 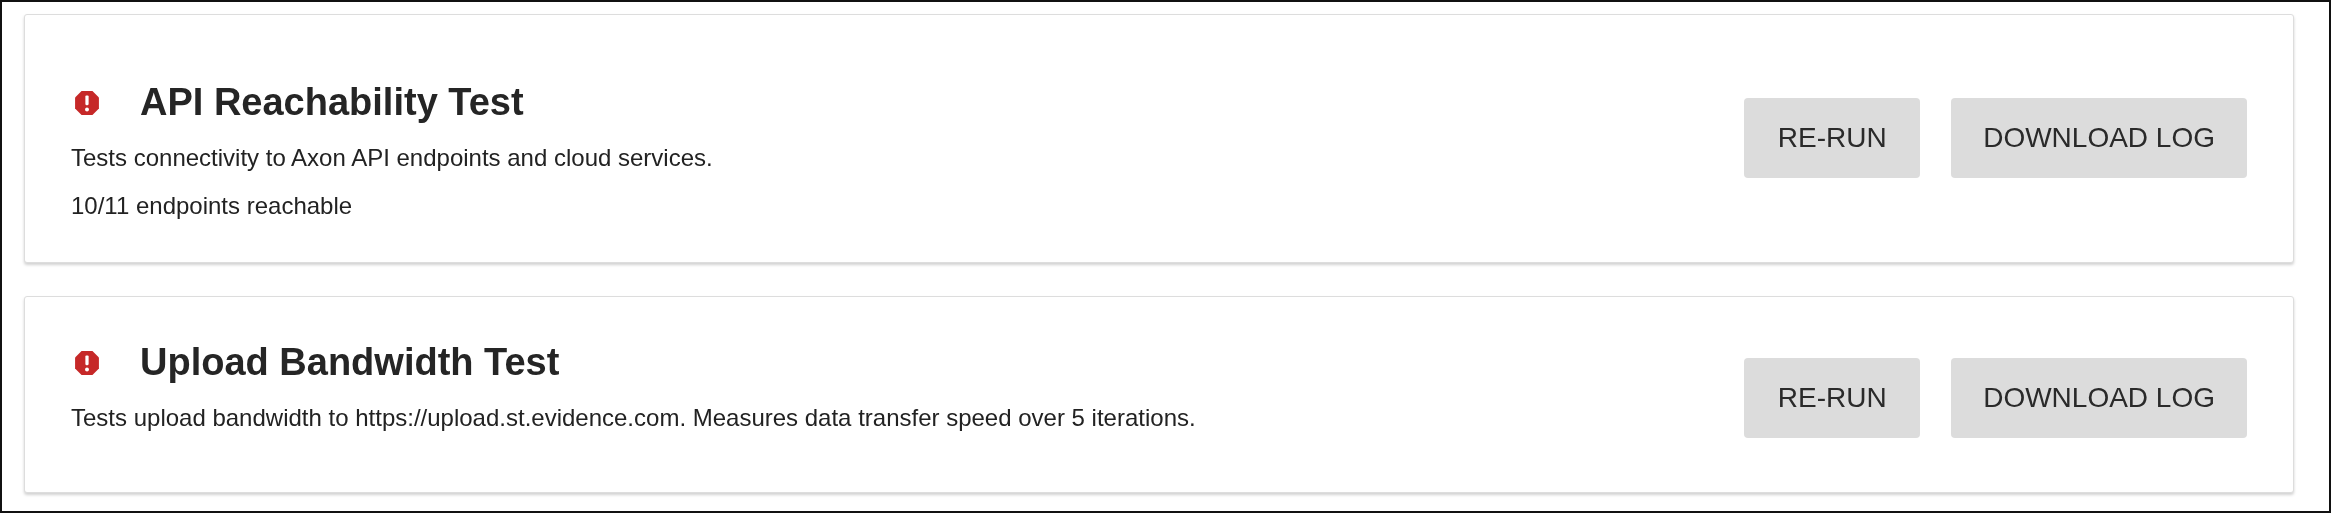 What do you see at coordinates (350, 362) in the screenshot?
I see `test-title: Upload Bandwidth Test` at bounding box center [350, 362].